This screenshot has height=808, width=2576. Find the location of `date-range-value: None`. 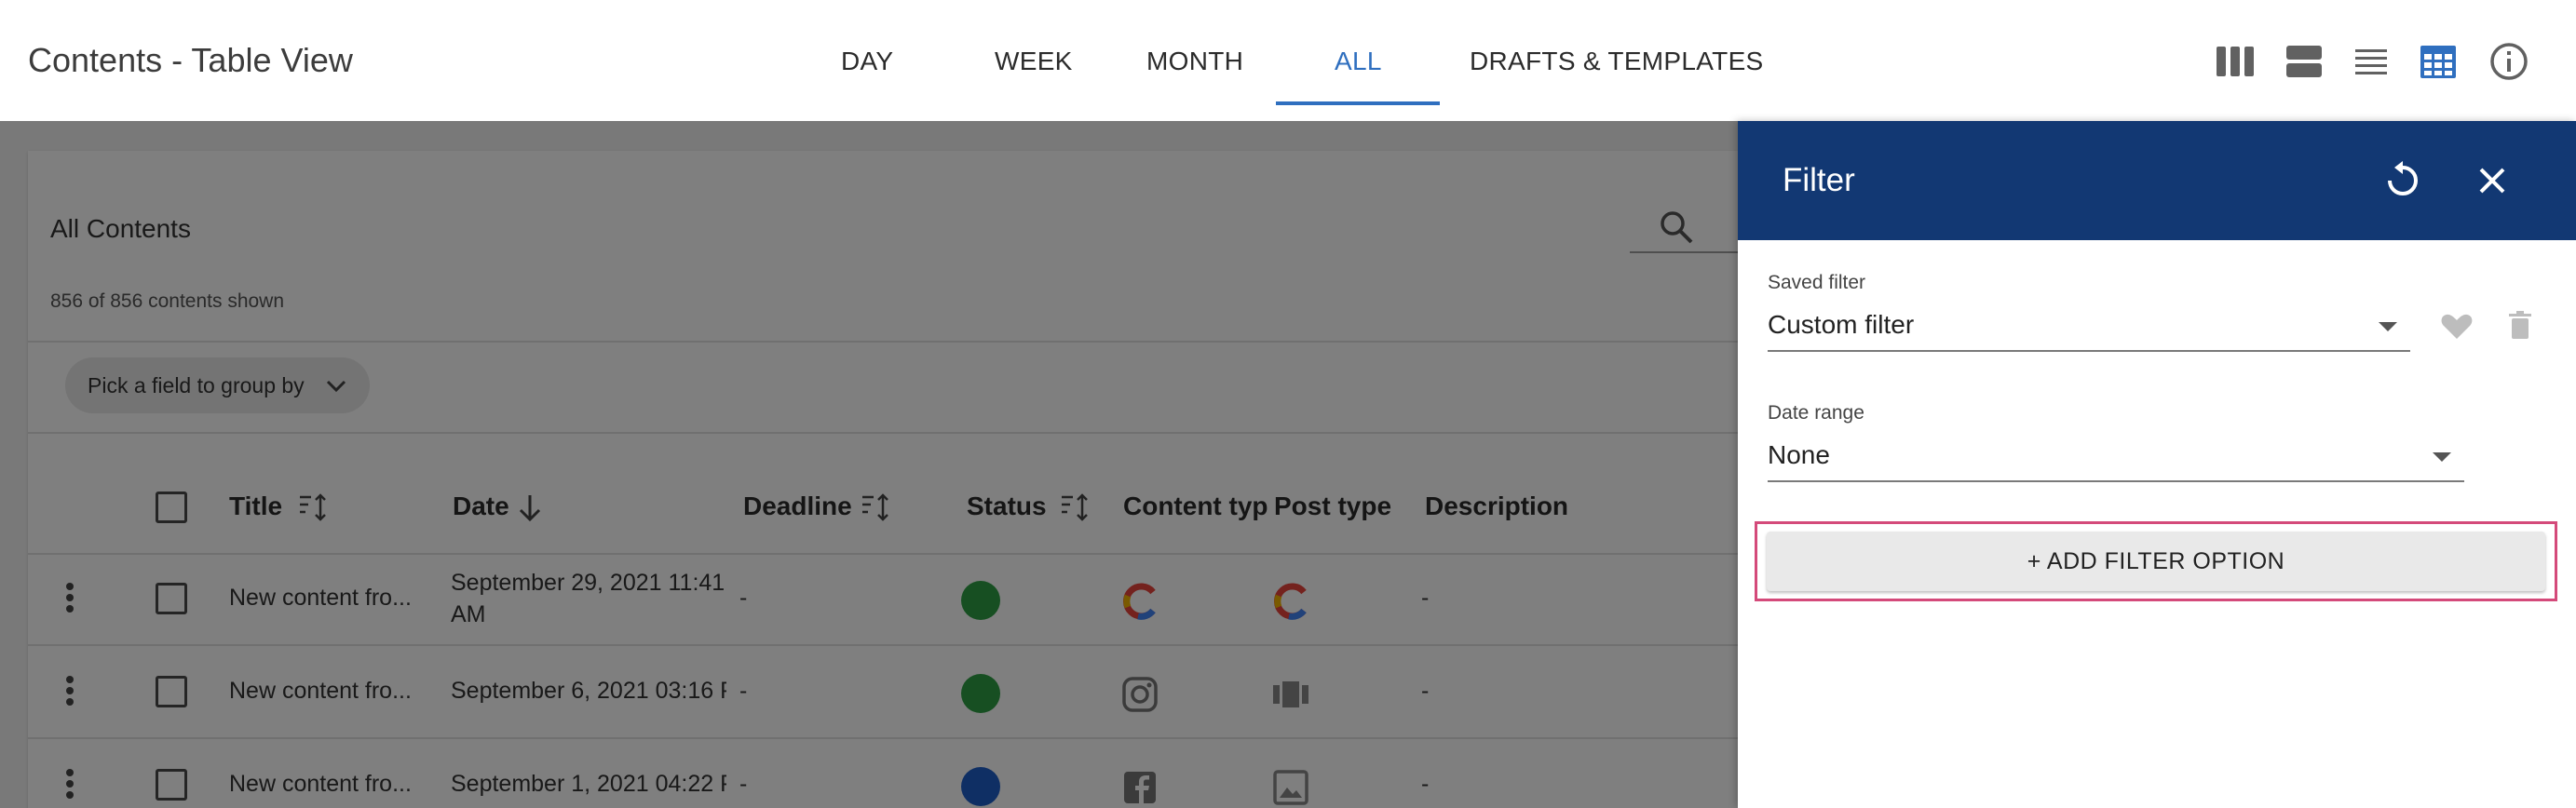

date-range-value: None is located at coordinates (1799, 455).